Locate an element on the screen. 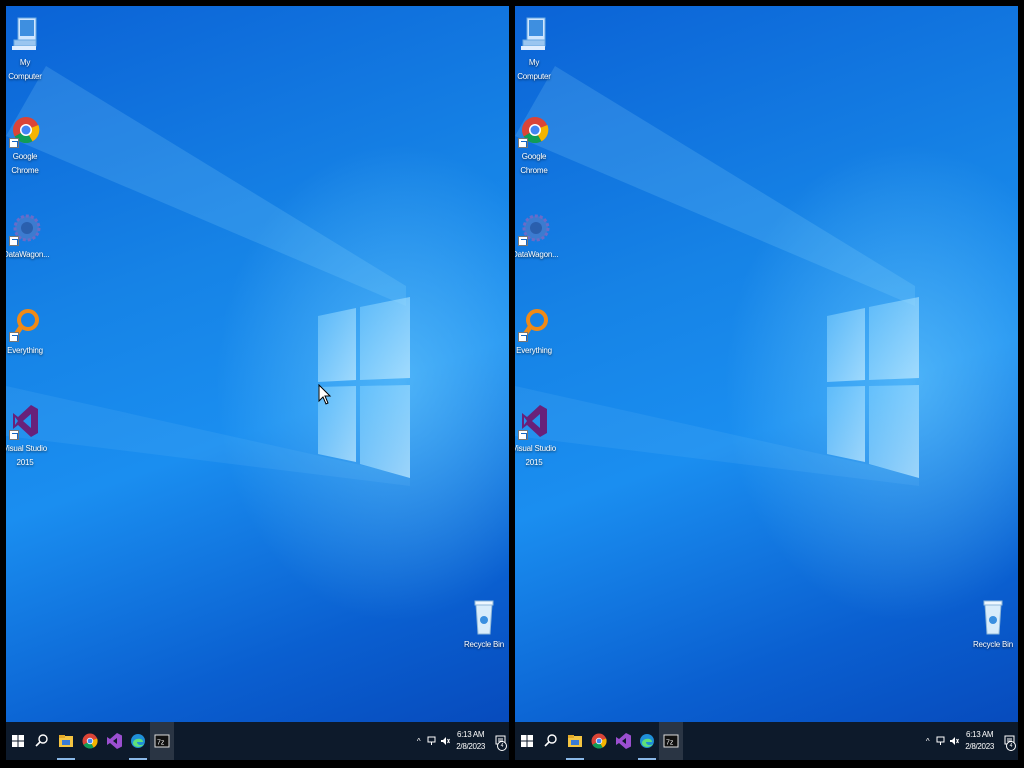  mouse-cursor-icon is located at coordinates (325, 394).